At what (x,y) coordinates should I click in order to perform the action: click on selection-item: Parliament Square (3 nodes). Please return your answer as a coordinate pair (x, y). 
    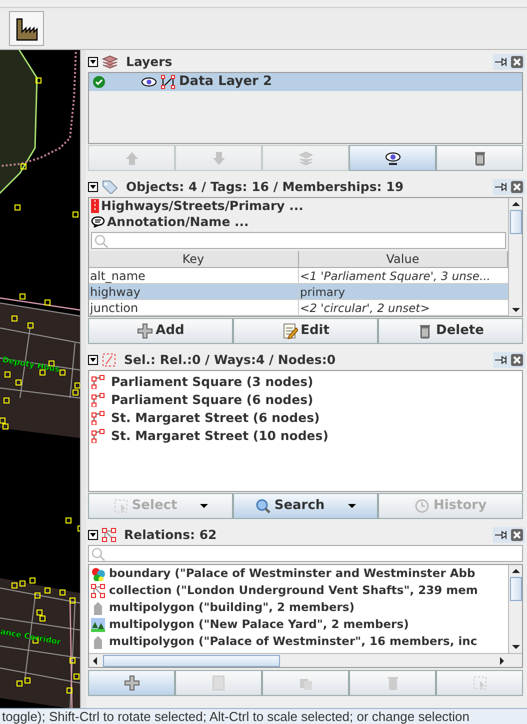
    Looking at the image, I should click on (305, 382).